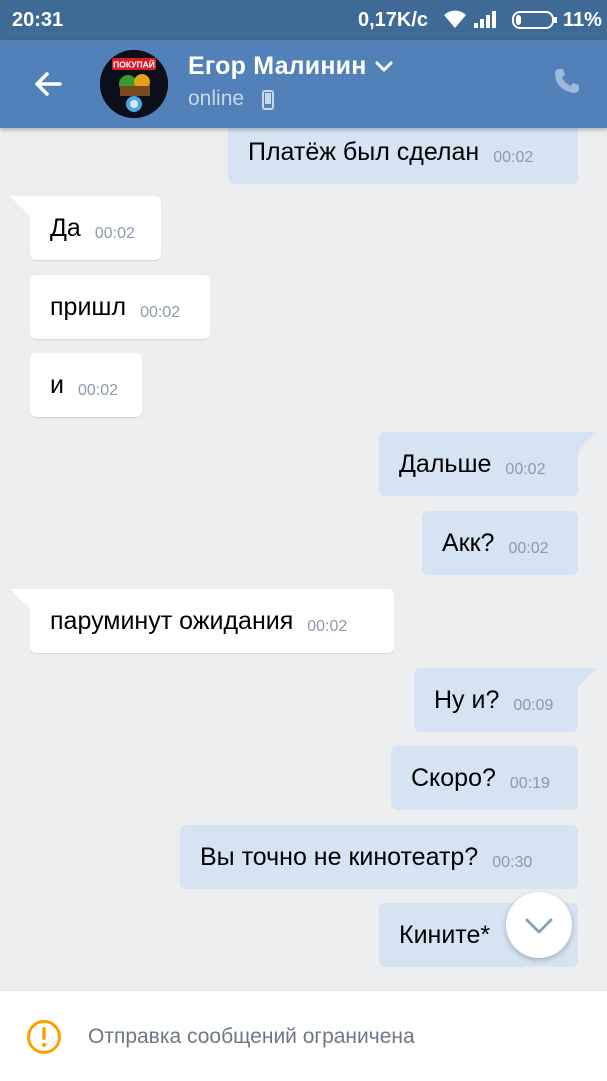 Image resolution: width=607 pixels, height=1081 pixels. I want to click on status-bar: 20:31 0,17K/c 11%, so click(303, 20).